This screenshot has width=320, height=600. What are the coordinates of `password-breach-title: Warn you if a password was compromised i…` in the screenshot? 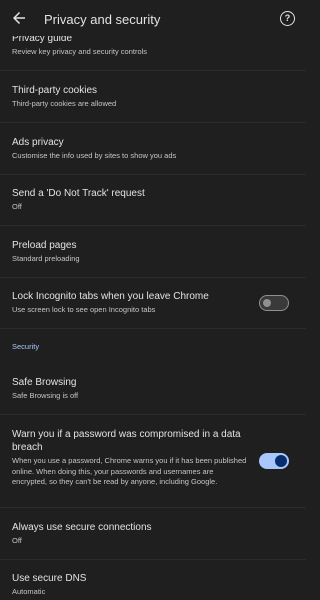 It's located at (126, 441).